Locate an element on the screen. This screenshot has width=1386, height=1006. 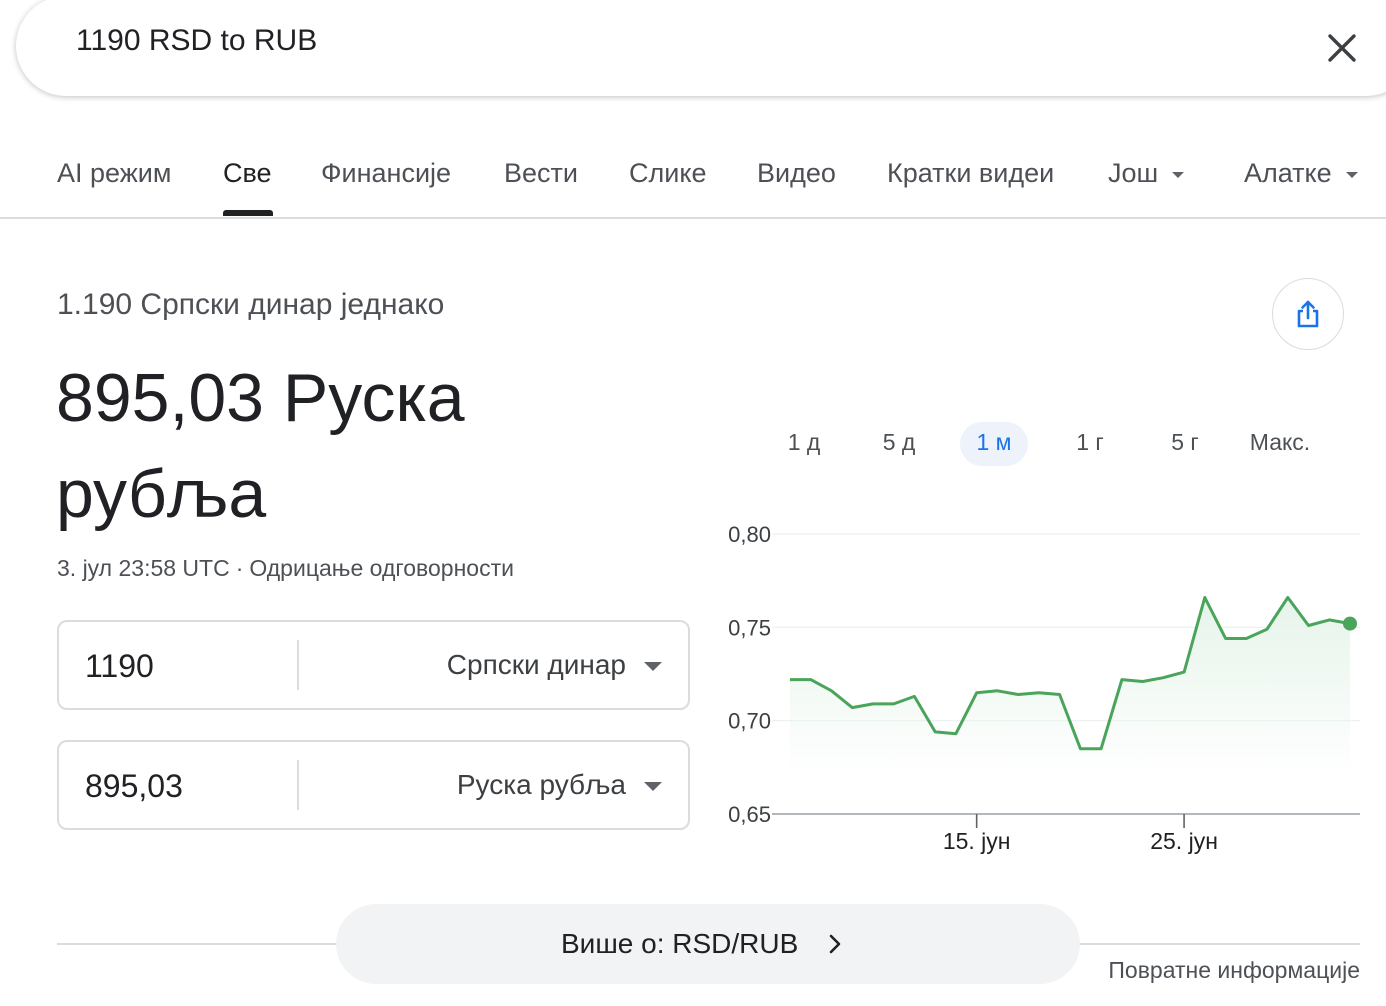
active-tab-indicator is located at coordinates (248, 213).